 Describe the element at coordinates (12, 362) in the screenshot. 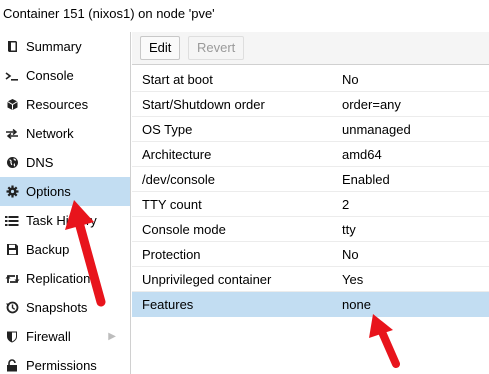

I see `unlock-icon` at that location.